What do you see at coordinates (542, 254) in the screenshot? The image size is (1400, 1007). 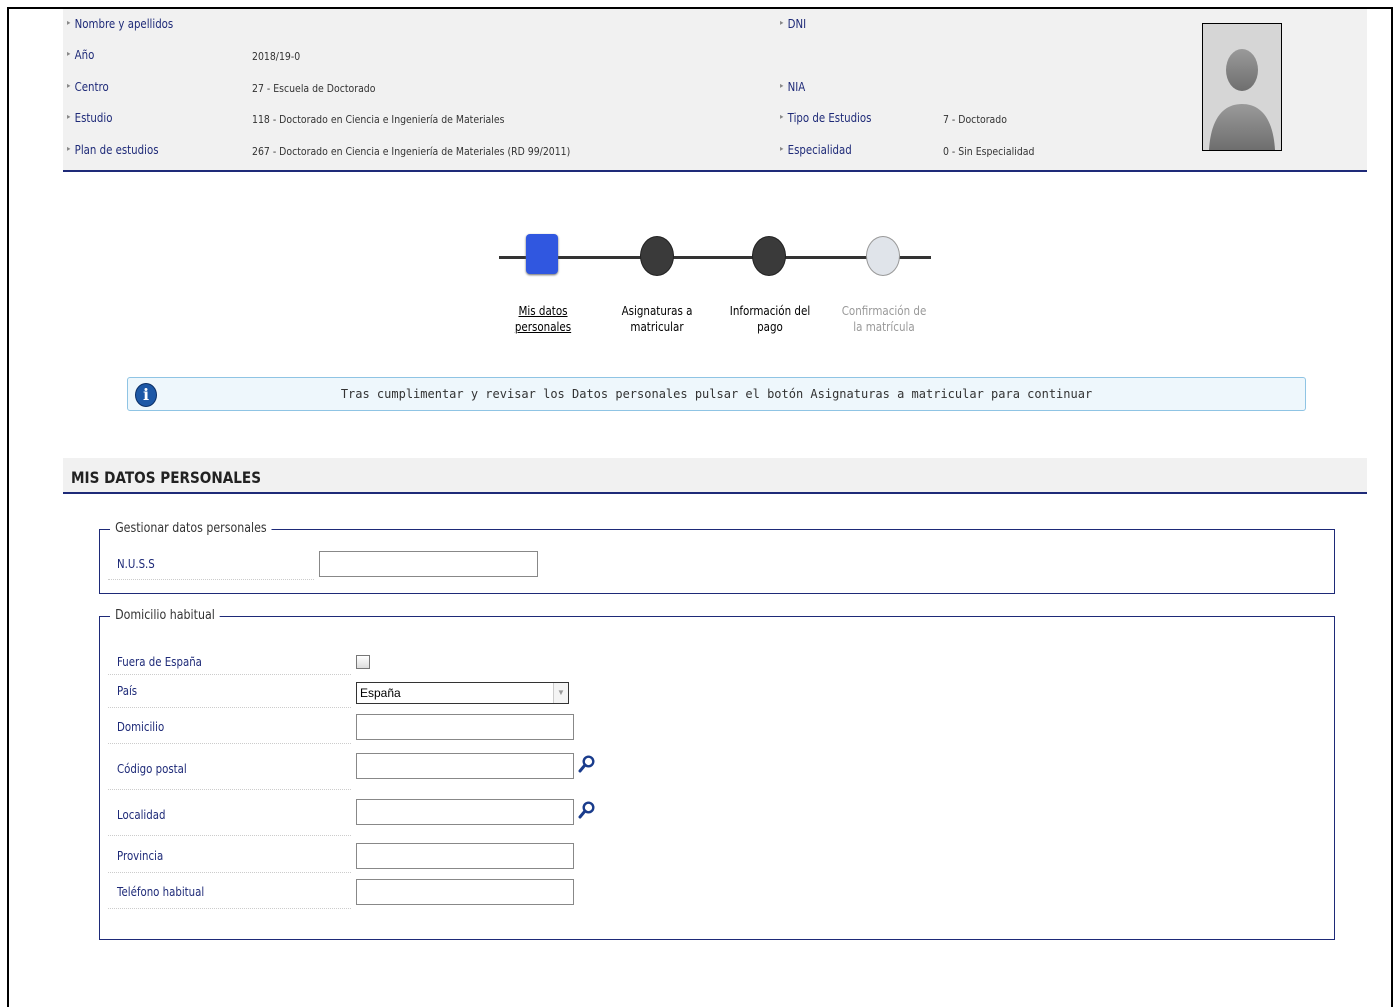 I see `step-1-marker` at bounding box center [542, 254].